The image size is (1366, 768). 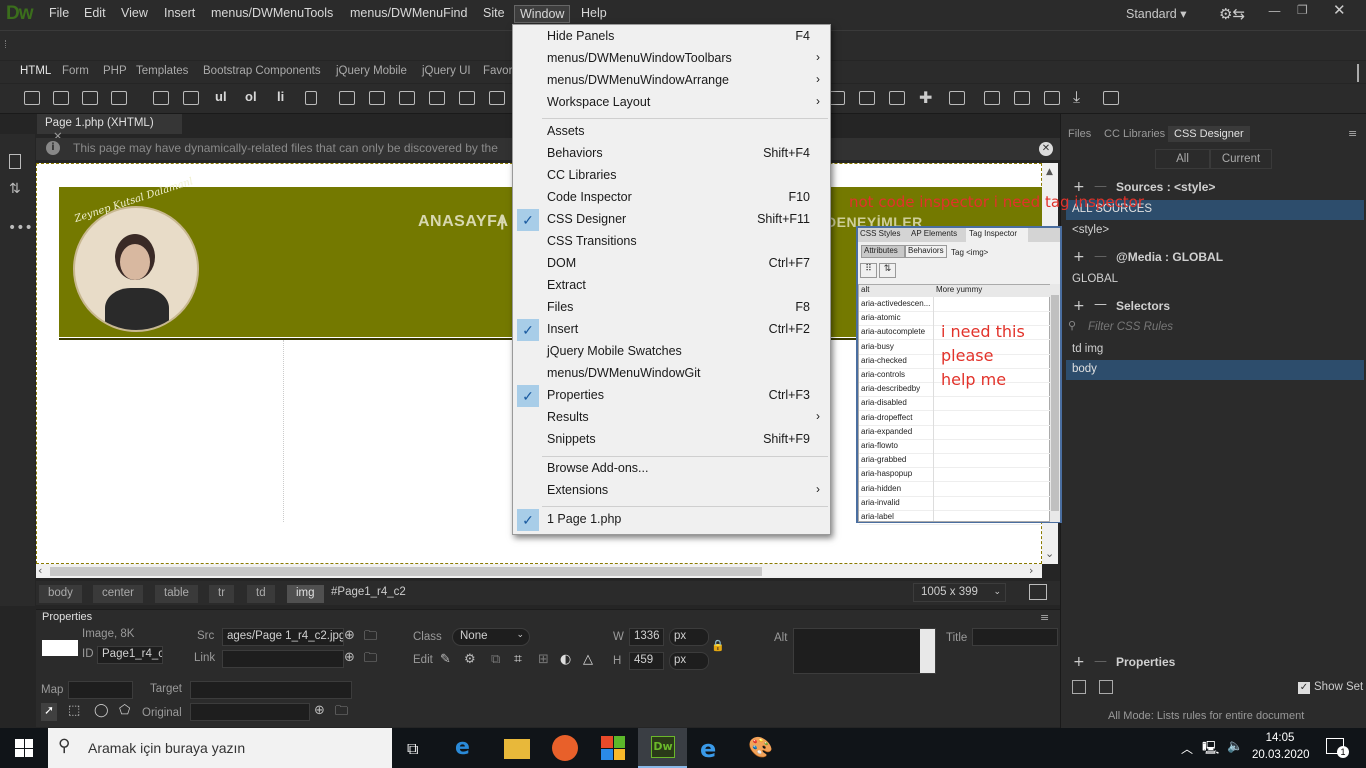 What do you see at coordinates (1046, 149) in the screenshot?
I see `info-close-icon: ✕` at bounding box center [1046, 149].